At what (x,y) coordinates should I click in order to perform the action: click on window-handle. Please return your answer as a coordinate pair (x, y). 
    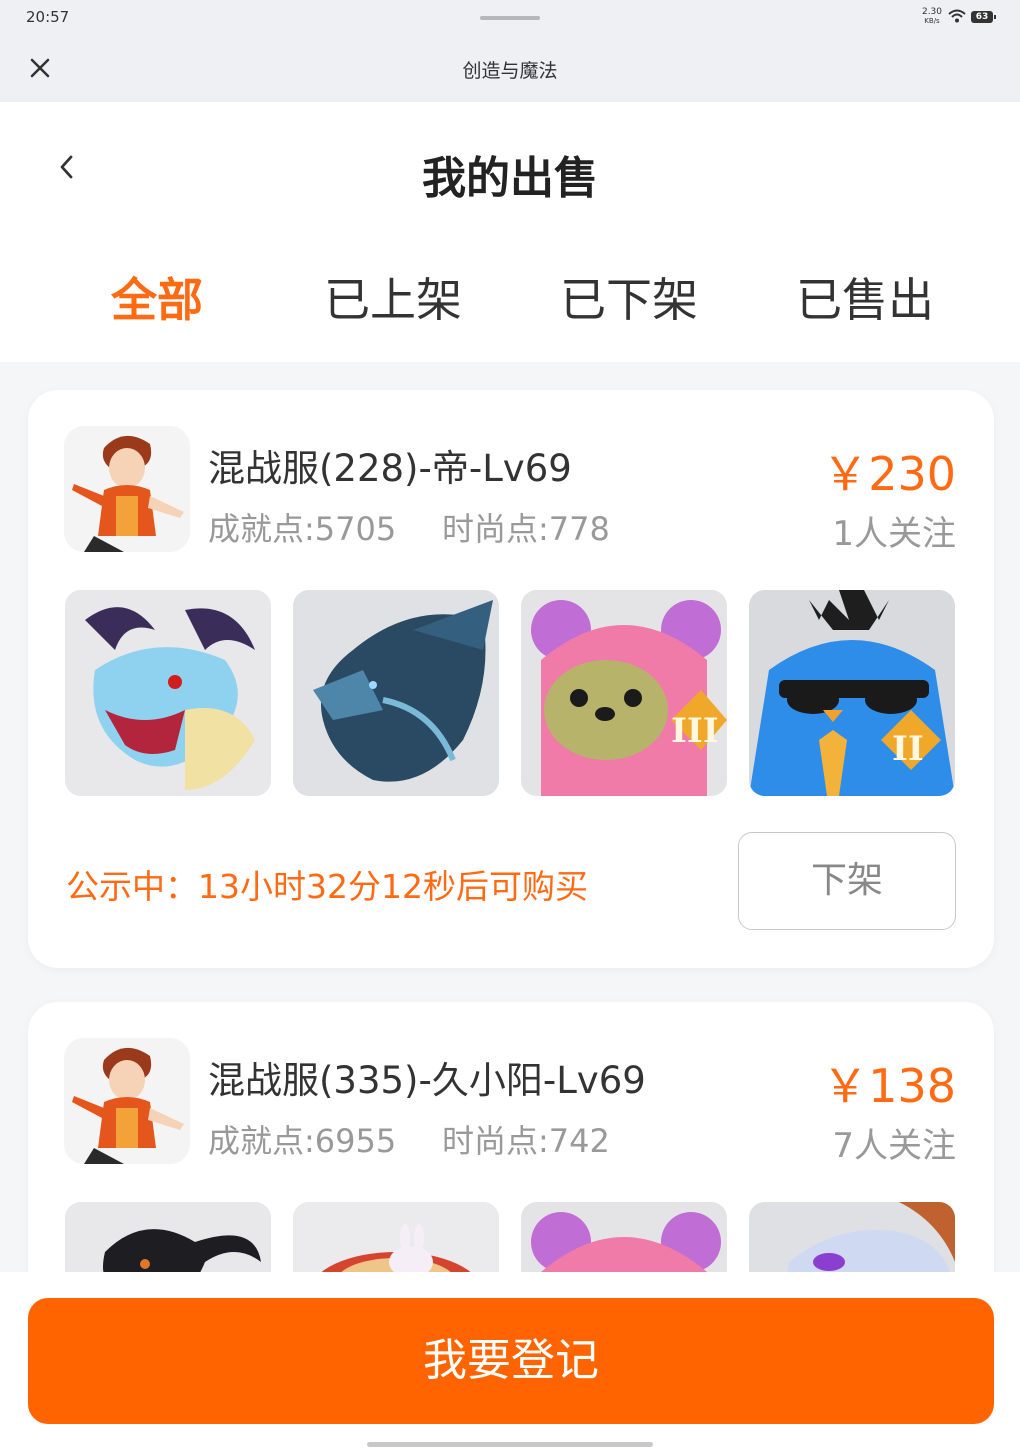
    Looking at the image, I should click on (510, 18).